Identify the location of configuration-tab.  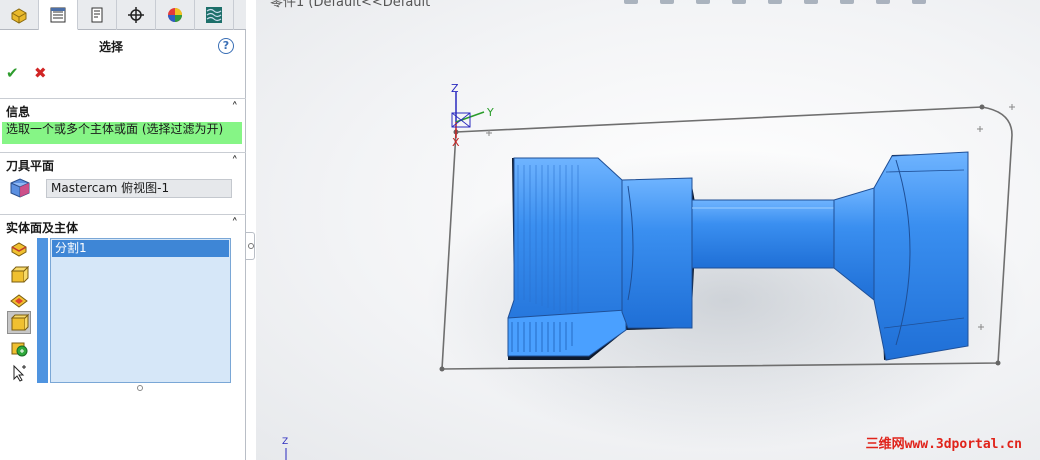
(97, 15).